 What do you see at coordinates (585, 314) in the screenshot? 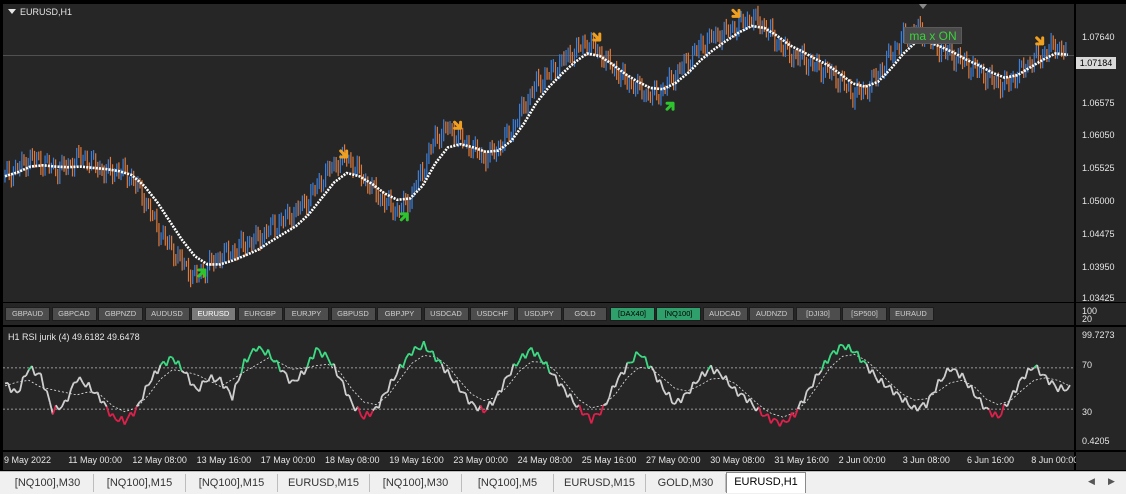
I see `symbol-button: GOLD` at bounding box center [585, 314].